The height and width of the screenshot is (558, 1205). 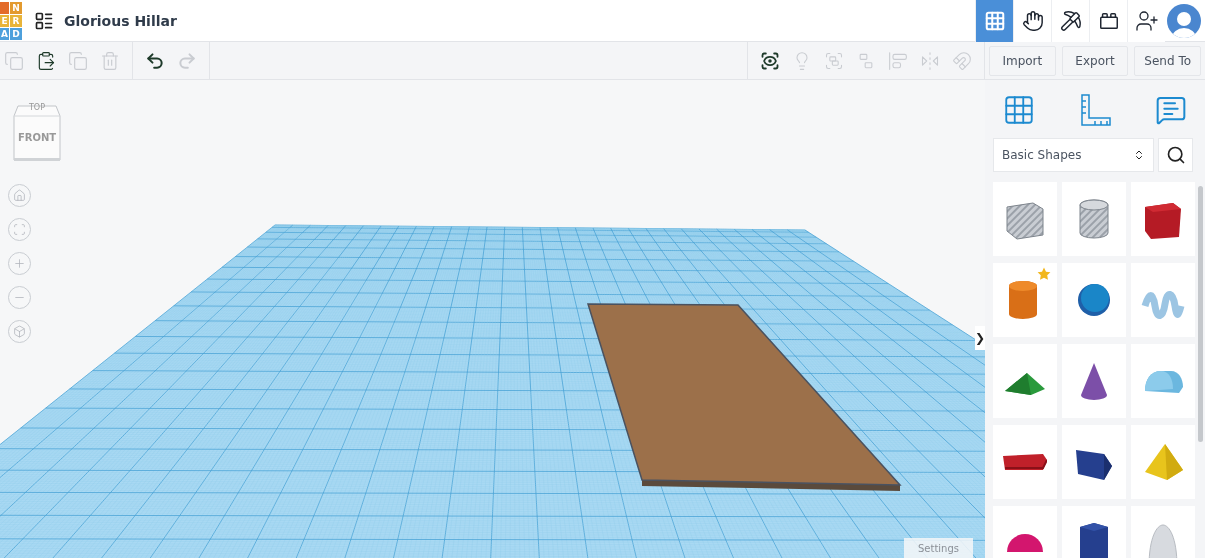 I want to click on invite-user-button, so click(x=1146, y=21).